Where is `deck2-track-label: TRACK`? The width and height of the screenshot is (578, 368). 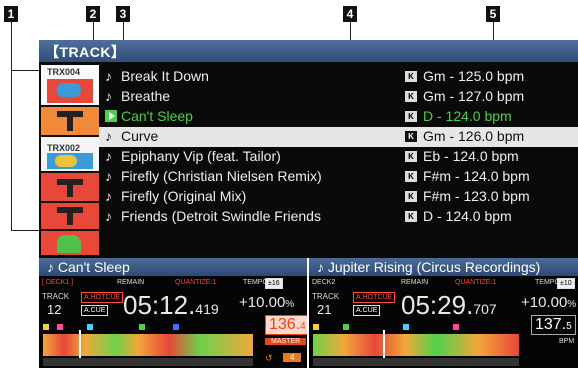 deck2-track-label: TRACK is located at coordinates (326, 296).